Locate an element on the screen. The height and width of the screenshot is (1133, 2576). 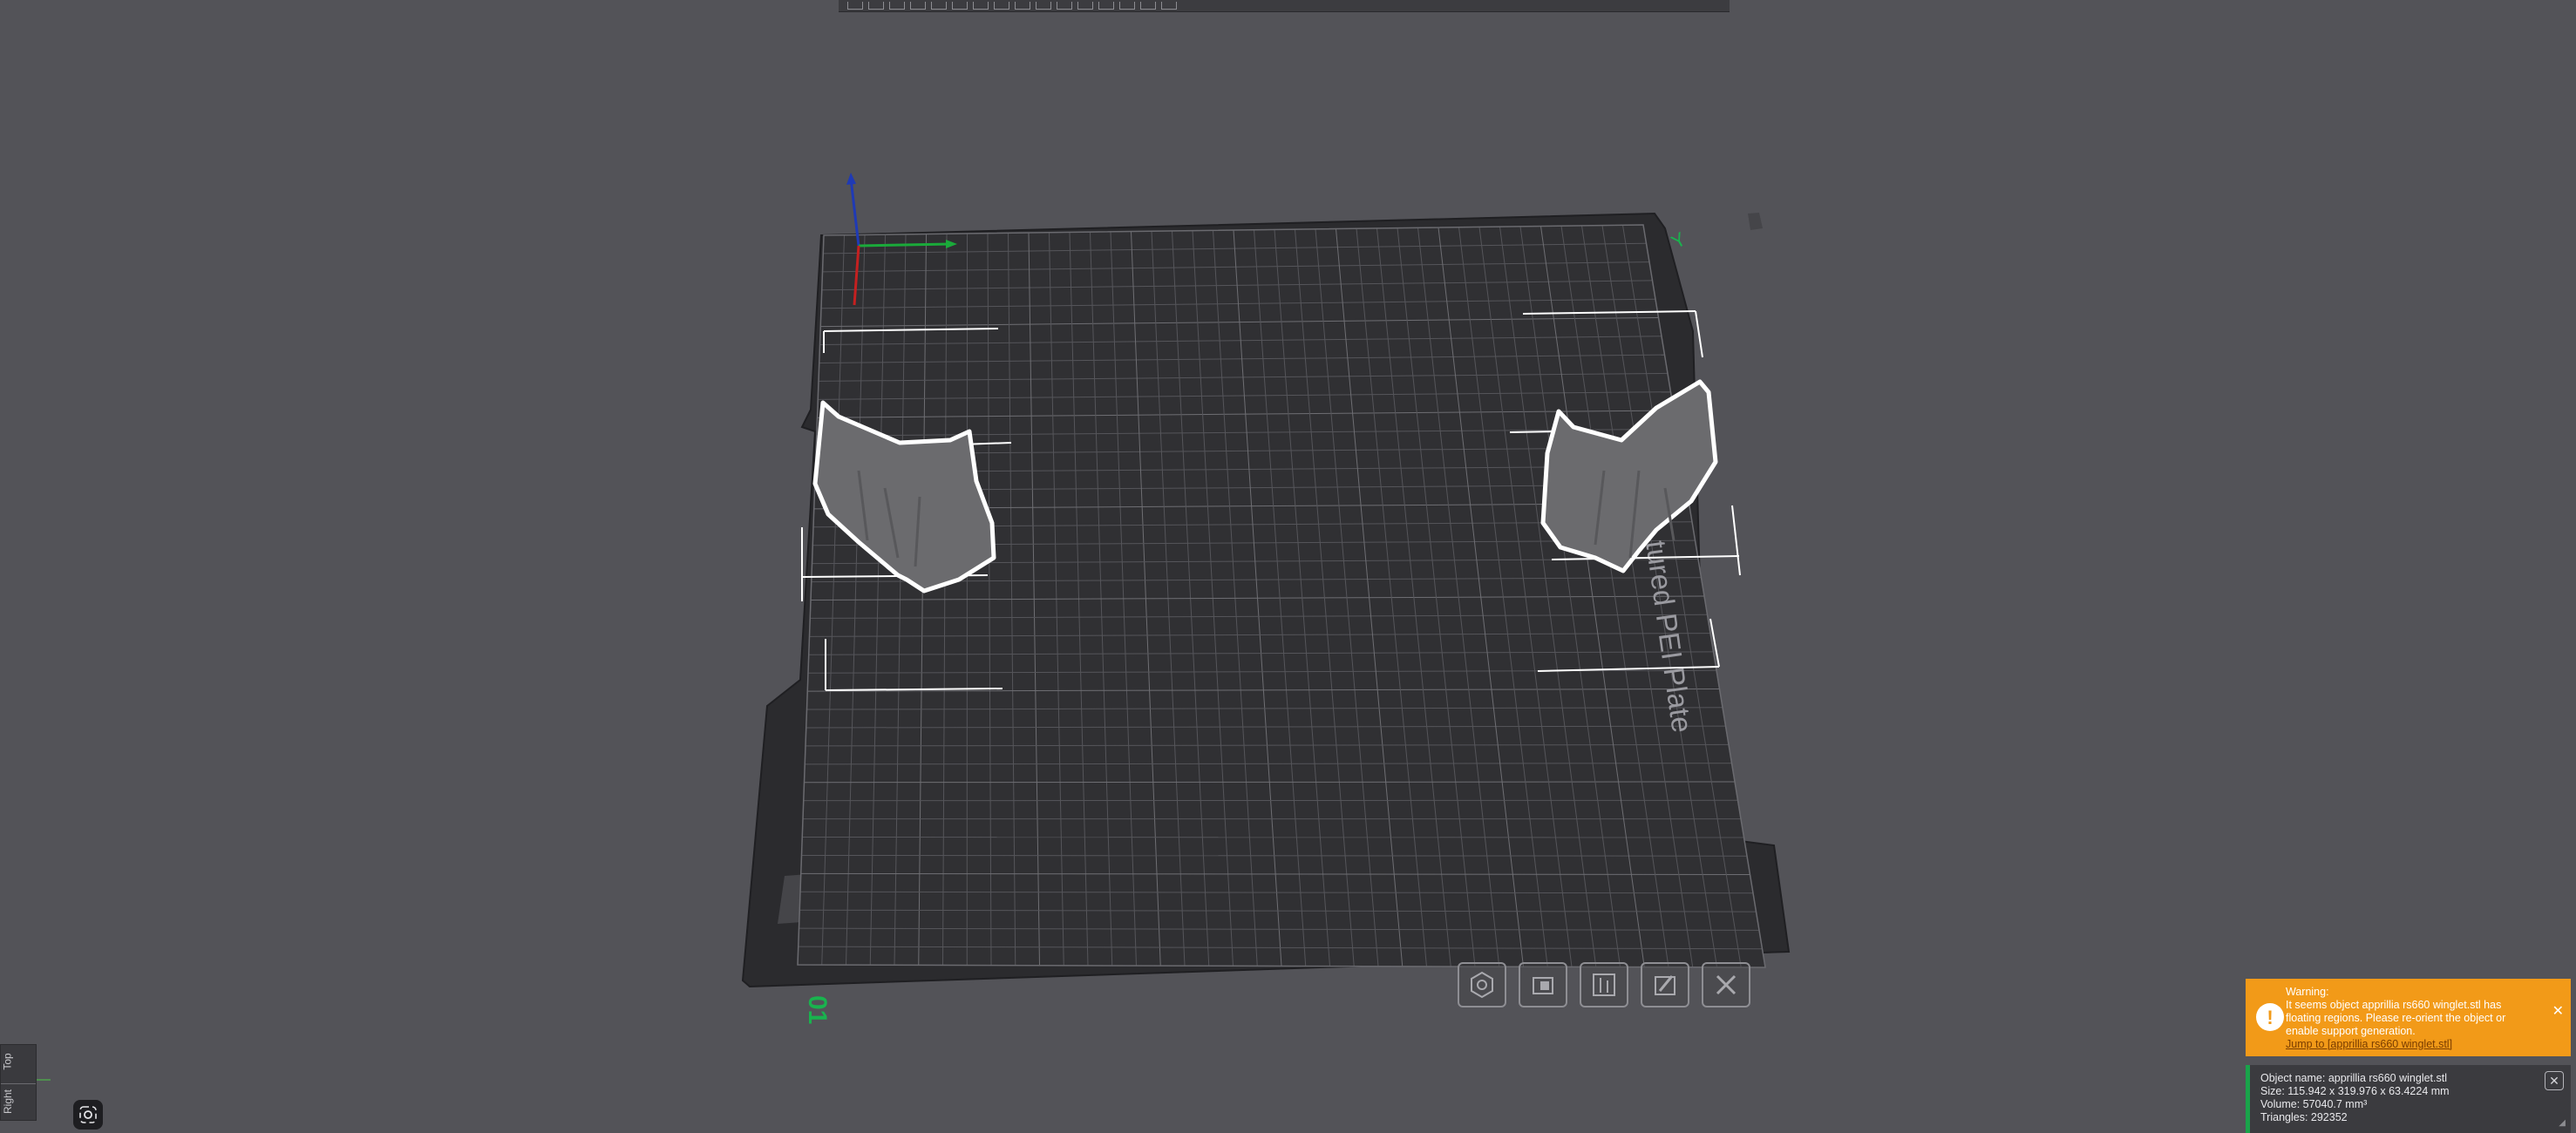
close-plate-icon is located at coordinates (1727, 984).